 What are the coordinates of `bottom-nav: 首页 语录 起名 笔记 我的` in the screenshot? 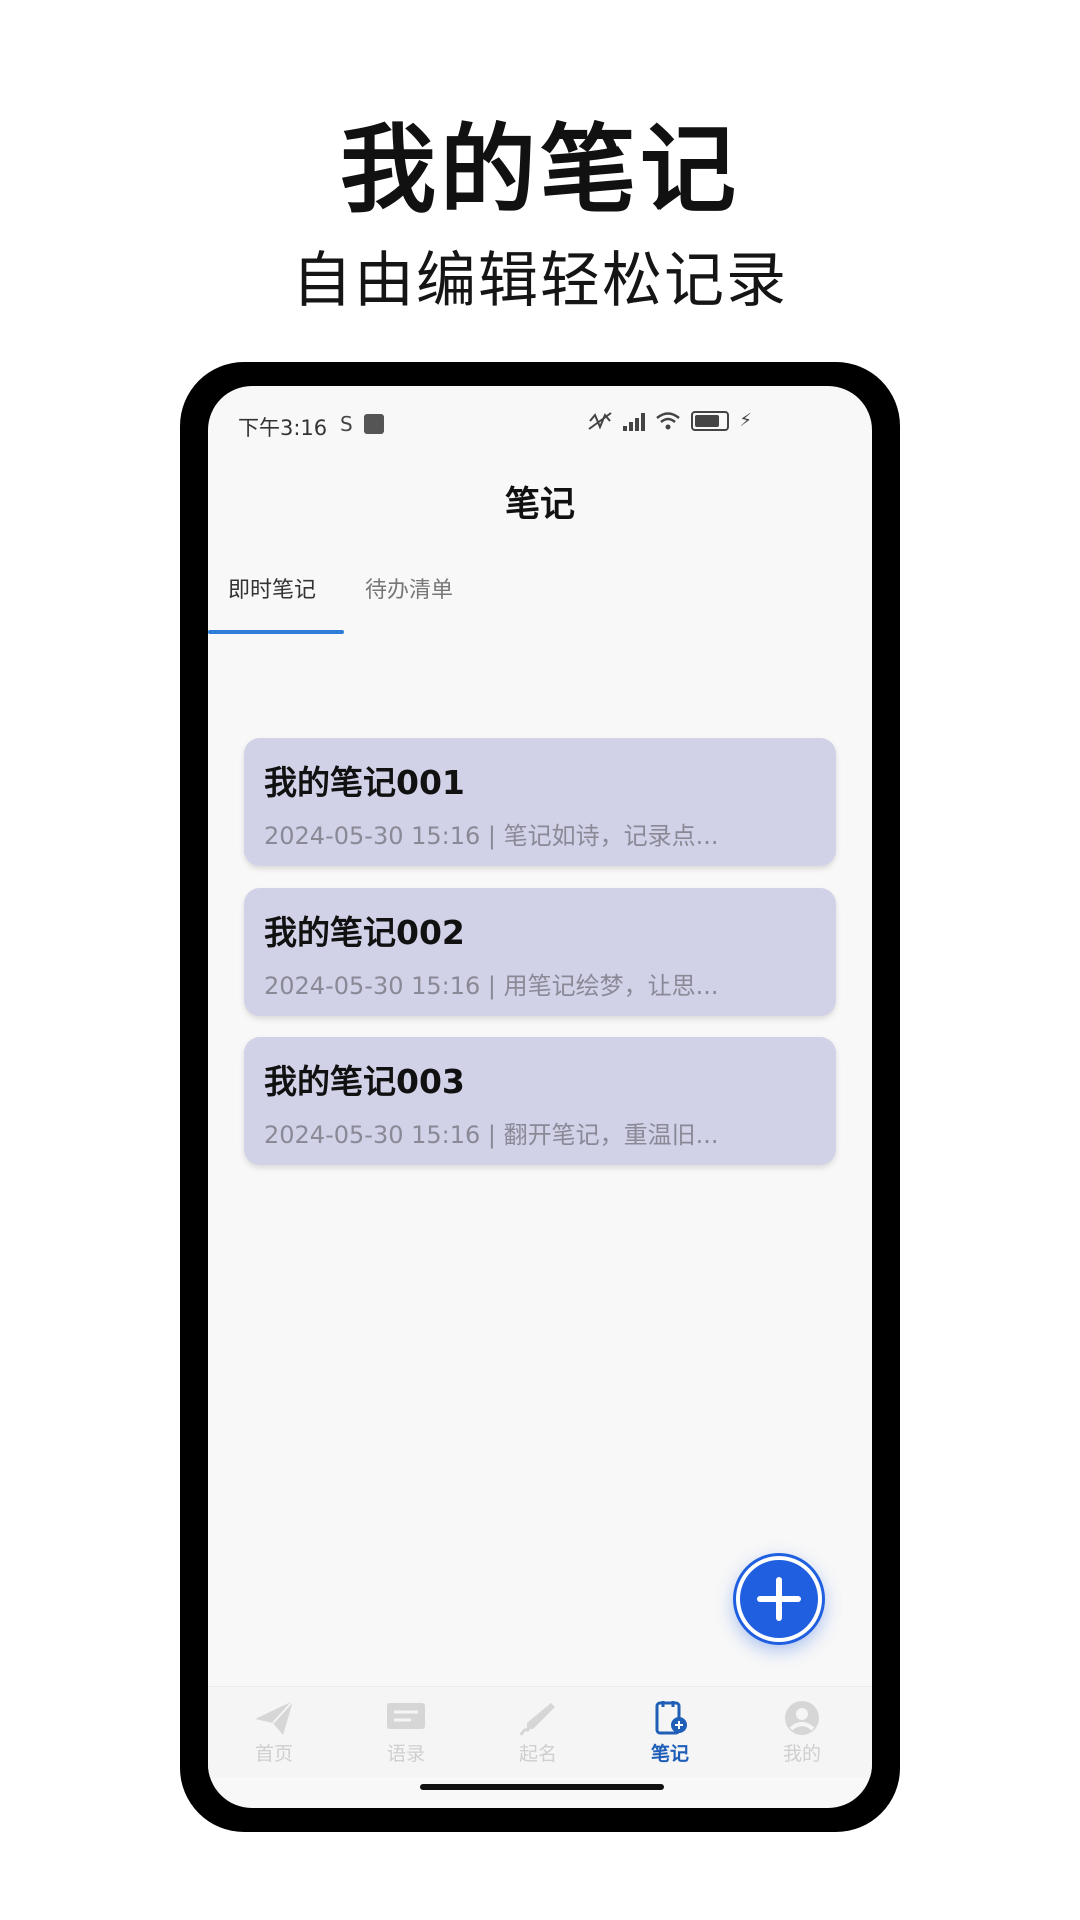 It's located at (540, 1731).